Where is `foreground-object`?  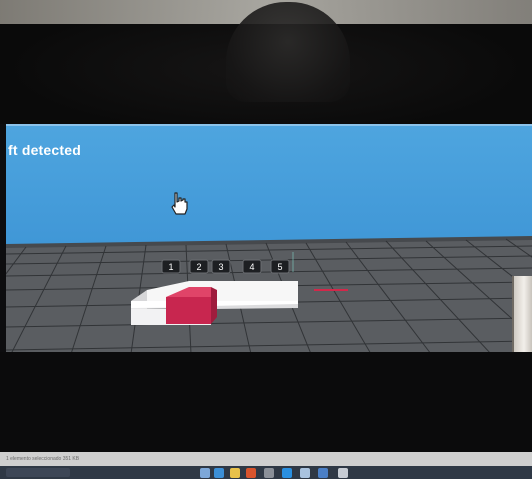
foreground-object is located at coordinates (522, 314).